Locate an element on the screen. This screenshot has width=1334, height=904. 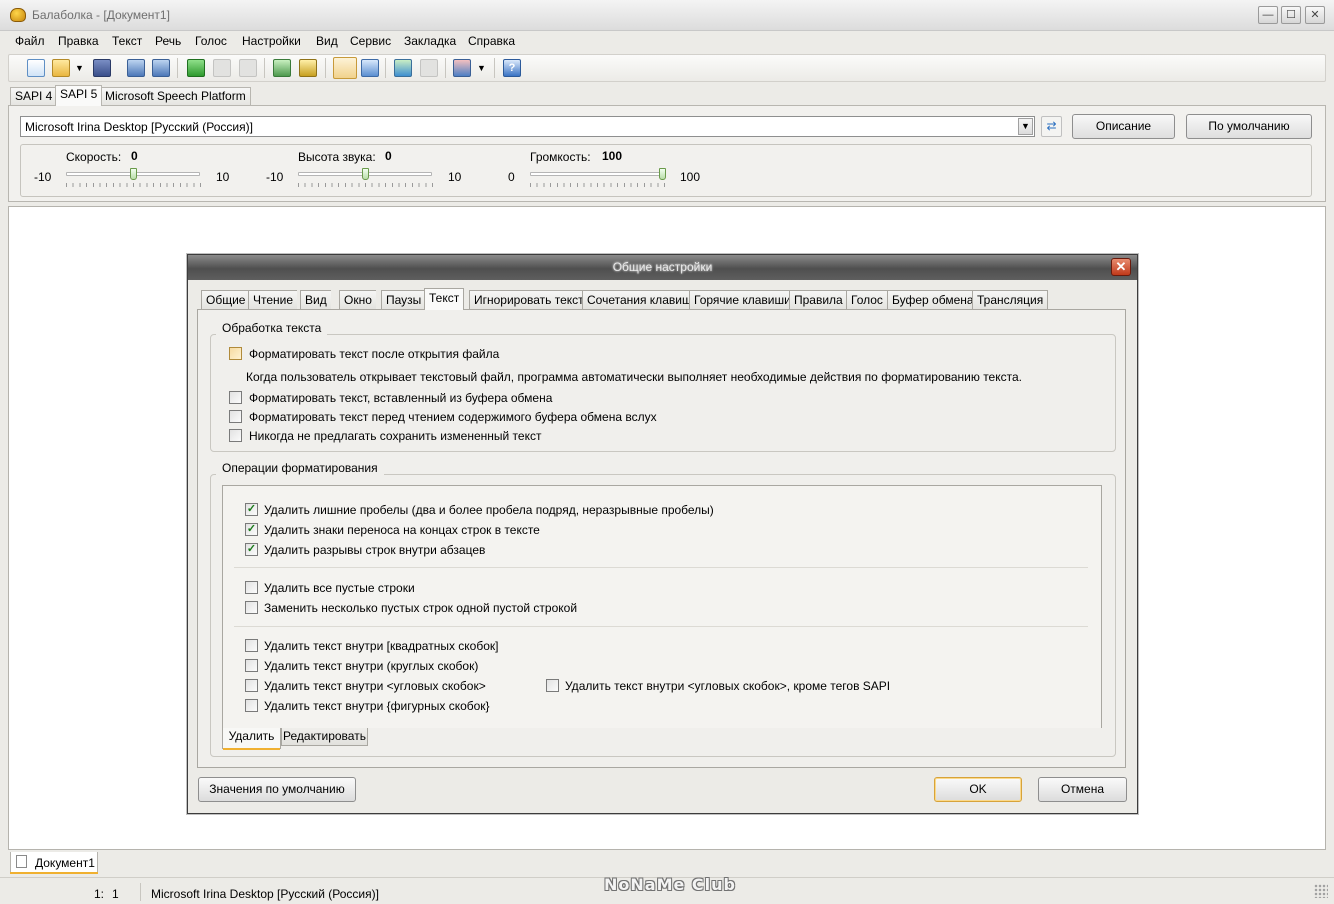
subtab-edit: Редактировать is located at coordinates (324, 737).